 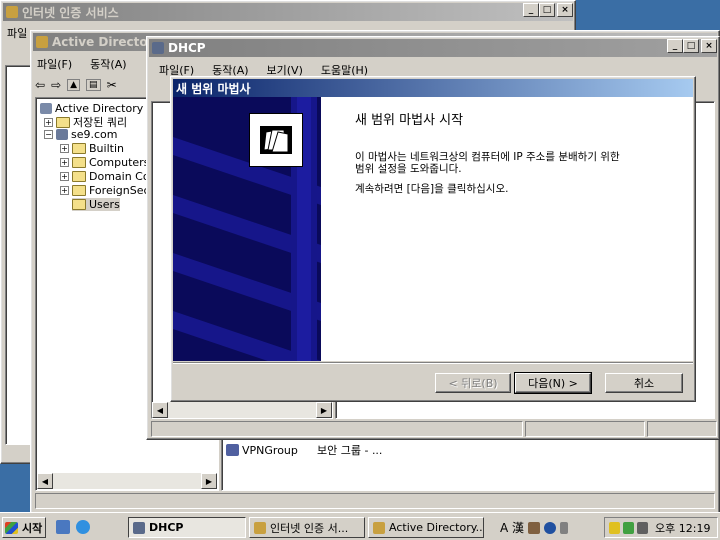 What do you see at coordinates (691, 46) in the screenshot?
I see `dhcp-maximize-button: □` at bounding box center [691, 46].